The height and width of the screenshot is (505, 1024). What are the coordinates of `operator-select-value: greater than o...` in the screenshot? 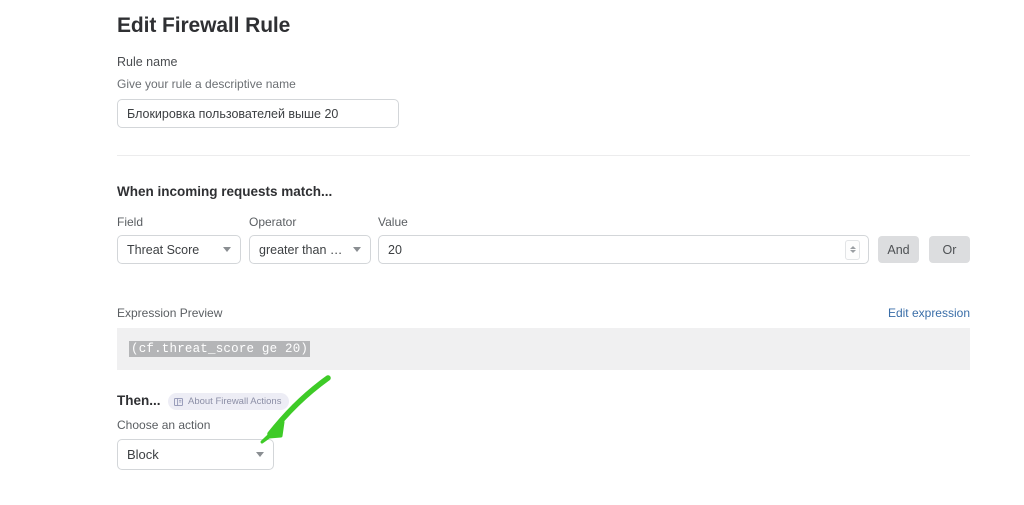 It's located at (303, 249).